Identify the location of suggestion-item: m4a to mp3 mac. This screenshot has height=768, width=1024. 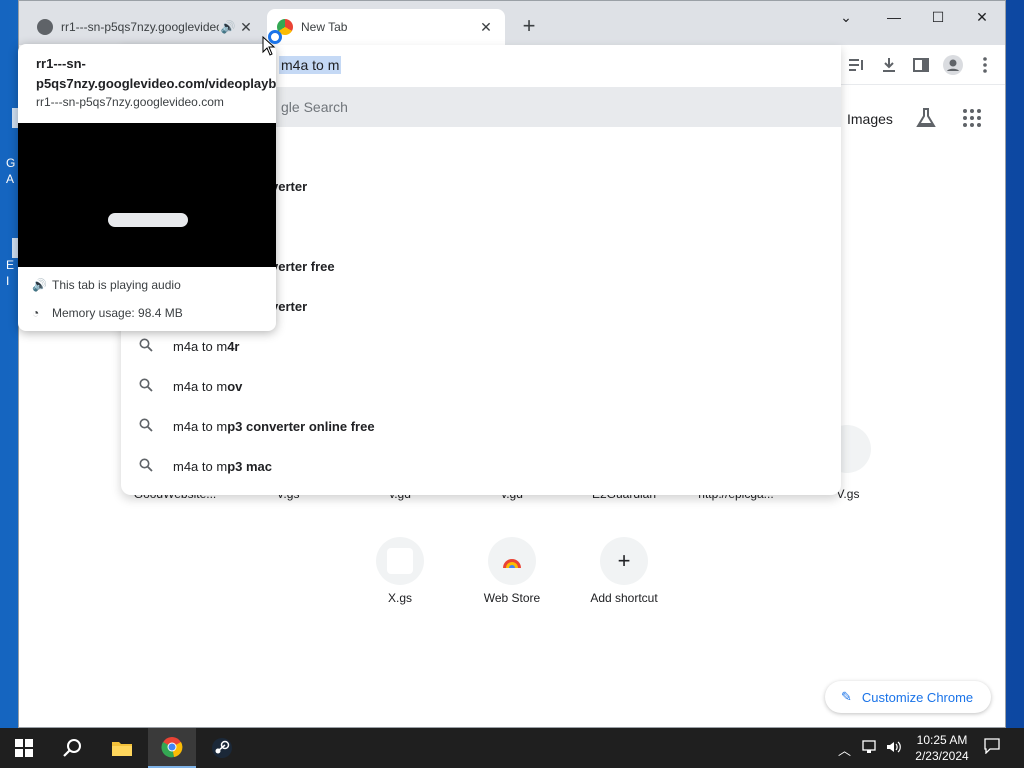
(481, 466).